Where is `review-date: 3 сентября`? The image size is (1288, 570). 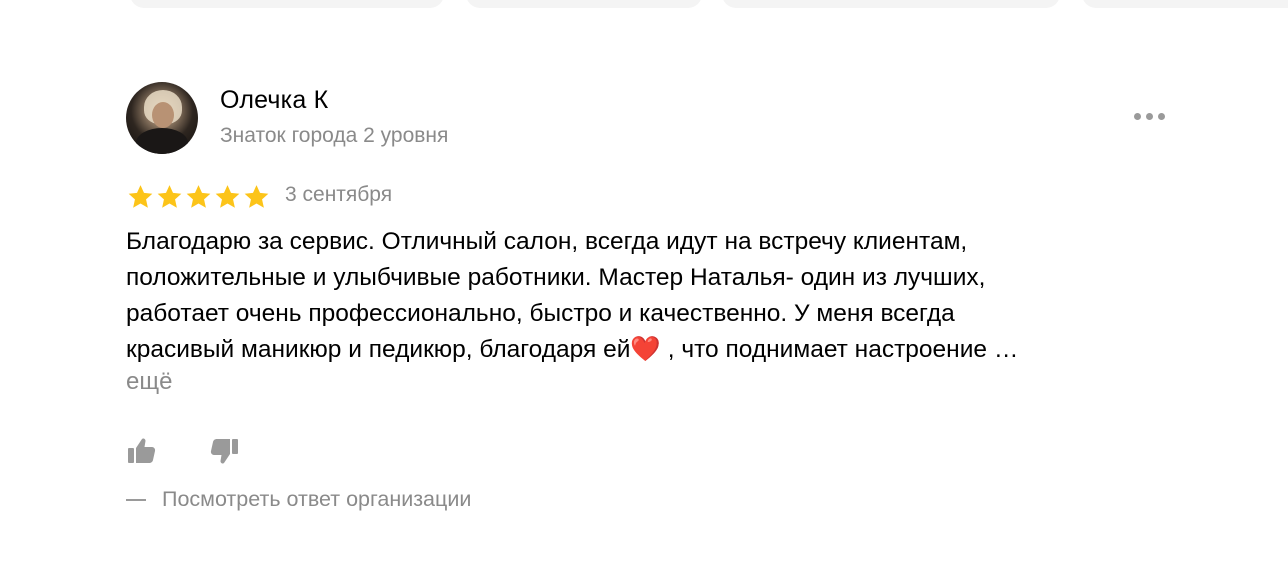
review-date: 3 сентября is located at coordinates (339, 194).